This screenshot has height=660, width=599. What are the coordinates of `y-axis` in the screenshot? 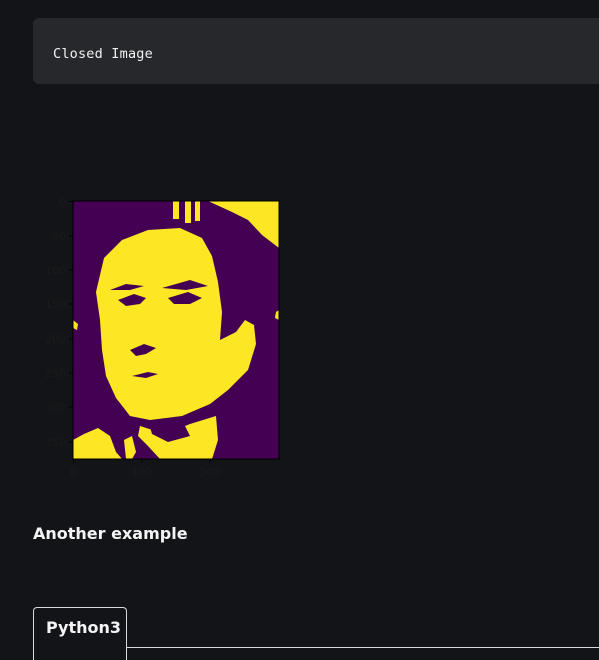 It's located at (71, 322).